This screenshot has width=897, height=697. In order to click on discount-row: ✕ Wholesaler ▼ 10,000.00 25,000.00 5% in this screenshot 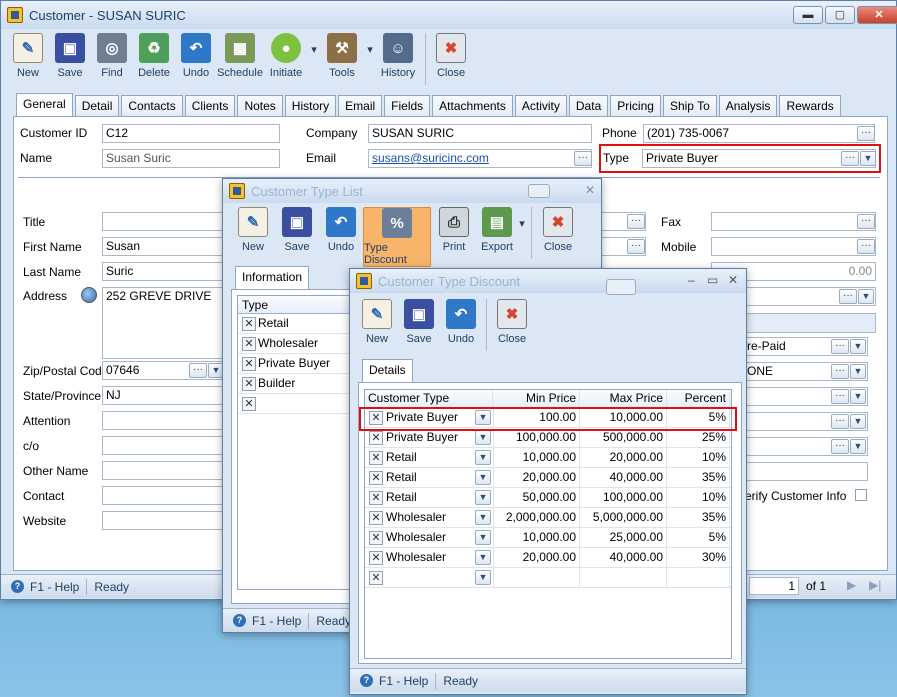, I will do `click(548, 538)`.